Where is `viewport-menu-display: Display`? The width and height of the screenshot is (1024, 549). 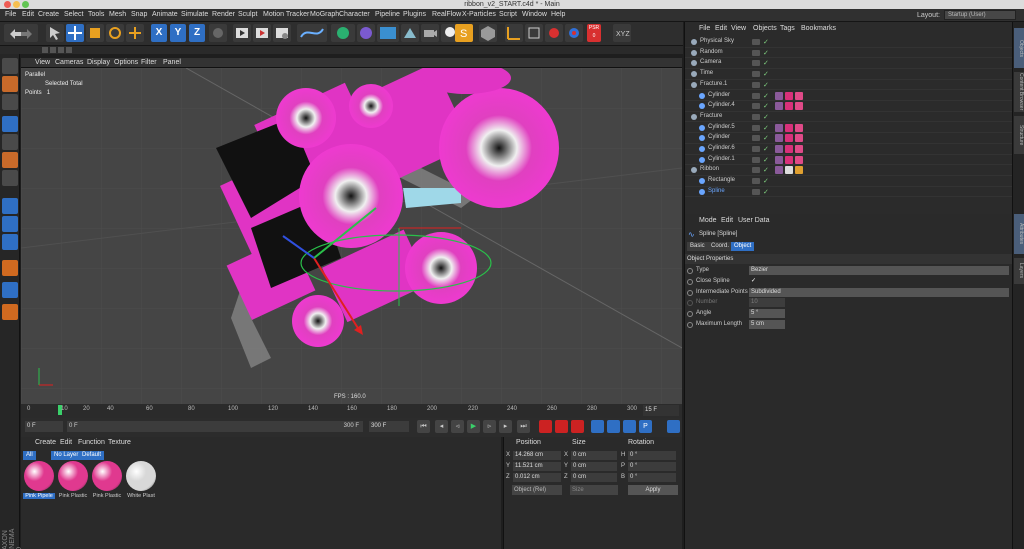 viewport-menu-display: Display is located at coordinates (98, 62).